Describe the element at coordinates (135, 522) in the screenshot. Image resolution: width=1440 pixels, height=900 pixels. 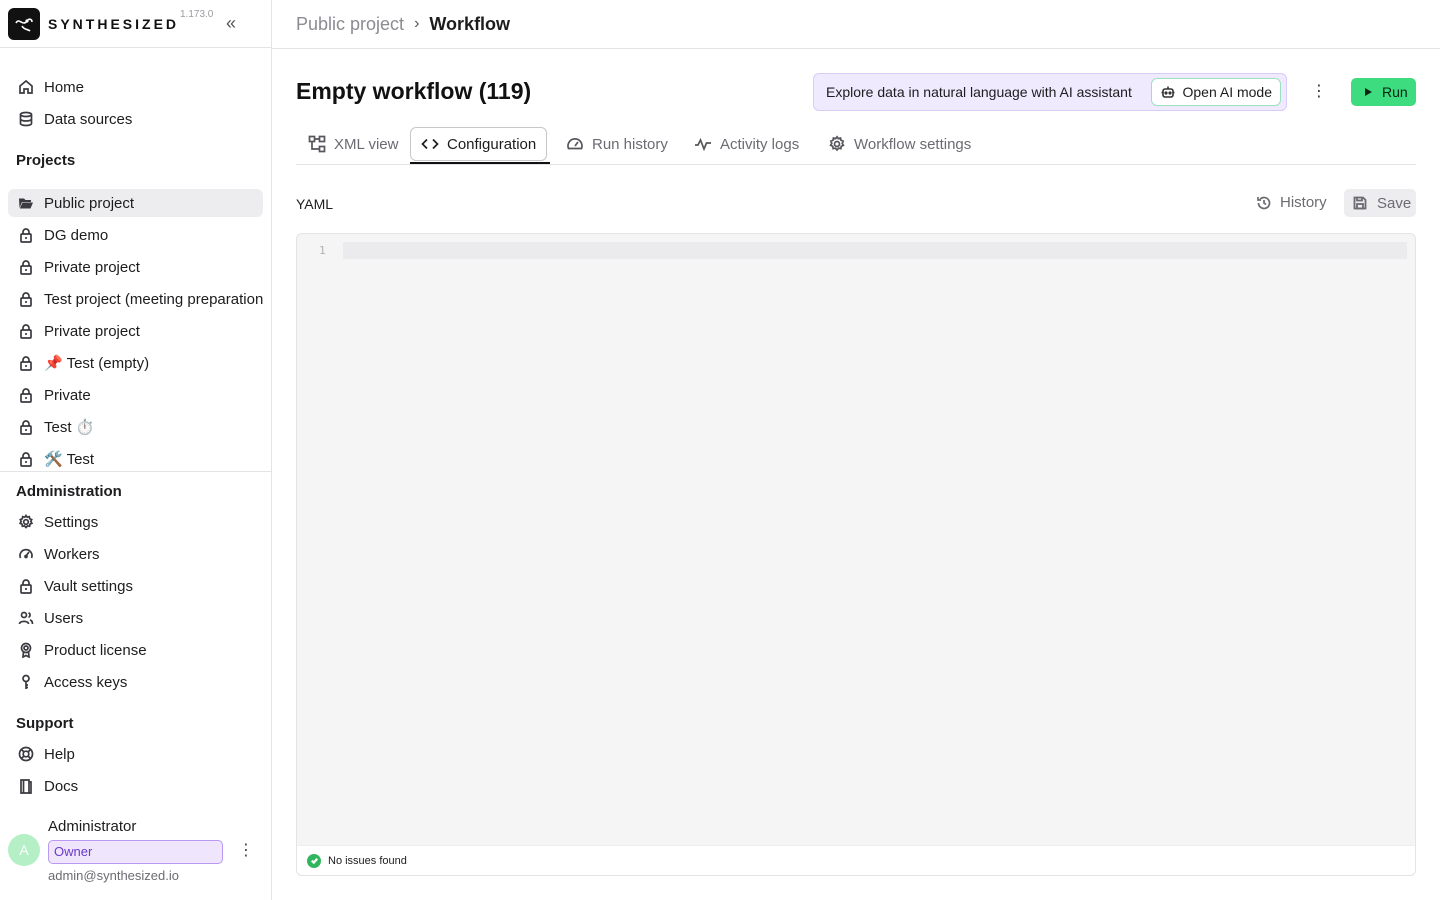
I see `nav-settings: Settings` at that location.